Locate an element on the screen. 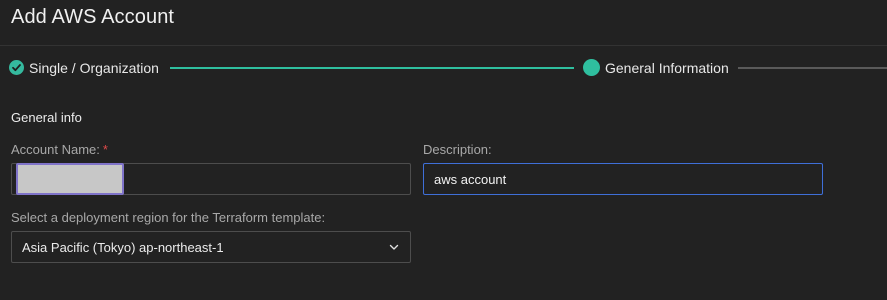  stepper-connector-pending is located at coordinates (812, 68).